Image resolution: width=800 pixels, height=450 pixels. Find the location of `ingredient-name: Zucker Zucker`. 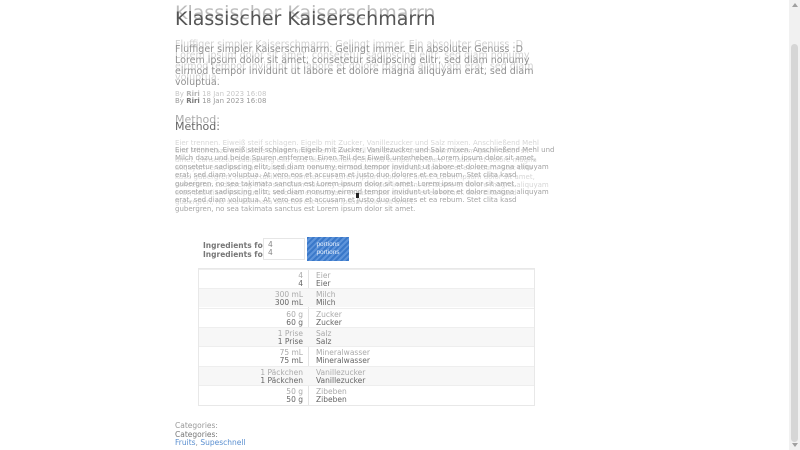

ingredient-name: Zucker Zucker is located at coordinates (329, 318).